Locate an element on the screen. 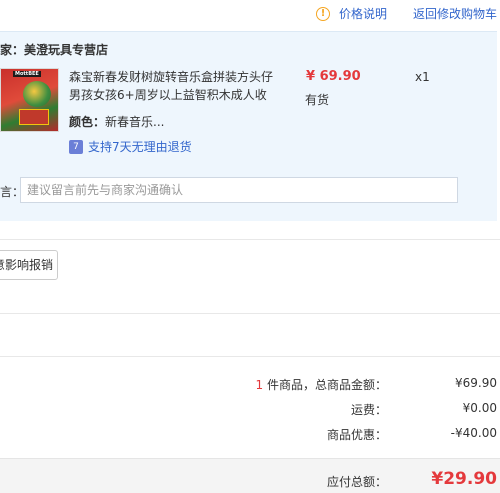 The image size is (500, 493). item-count-label: 件商品，总商品金额： is located at coordinates (326, 385).